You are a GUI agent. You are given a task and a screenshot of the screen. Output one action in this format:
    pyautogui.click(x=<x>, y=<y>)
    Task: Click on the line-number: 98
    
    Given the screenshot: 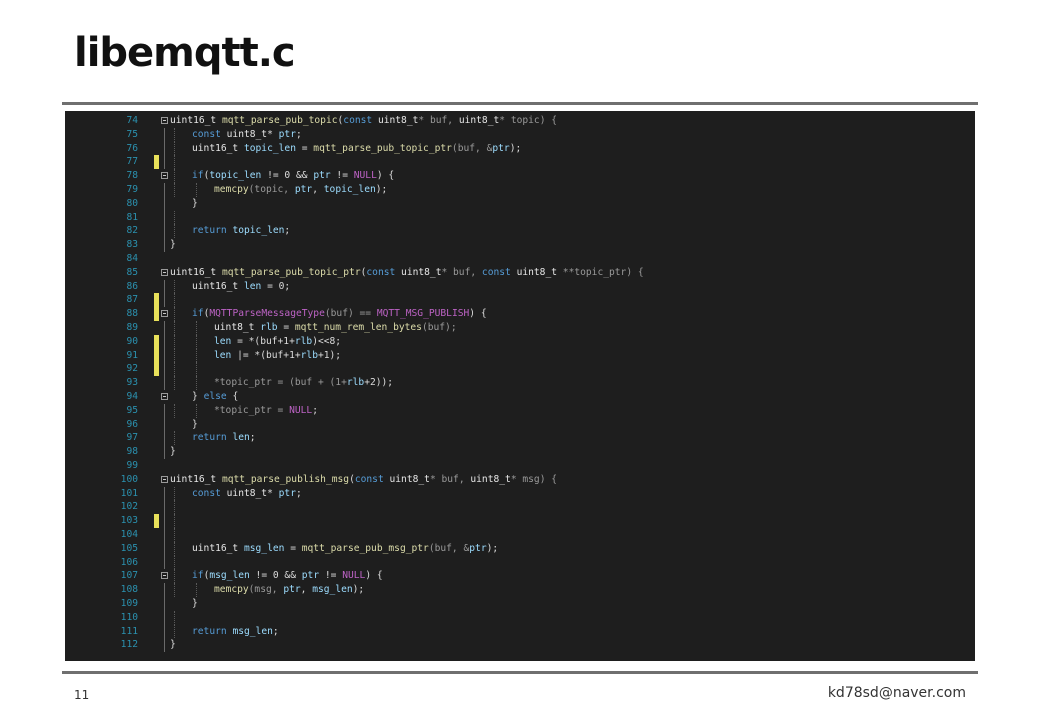 What is the action you would take?
    pyautogui.click(x=132, y=452)
    